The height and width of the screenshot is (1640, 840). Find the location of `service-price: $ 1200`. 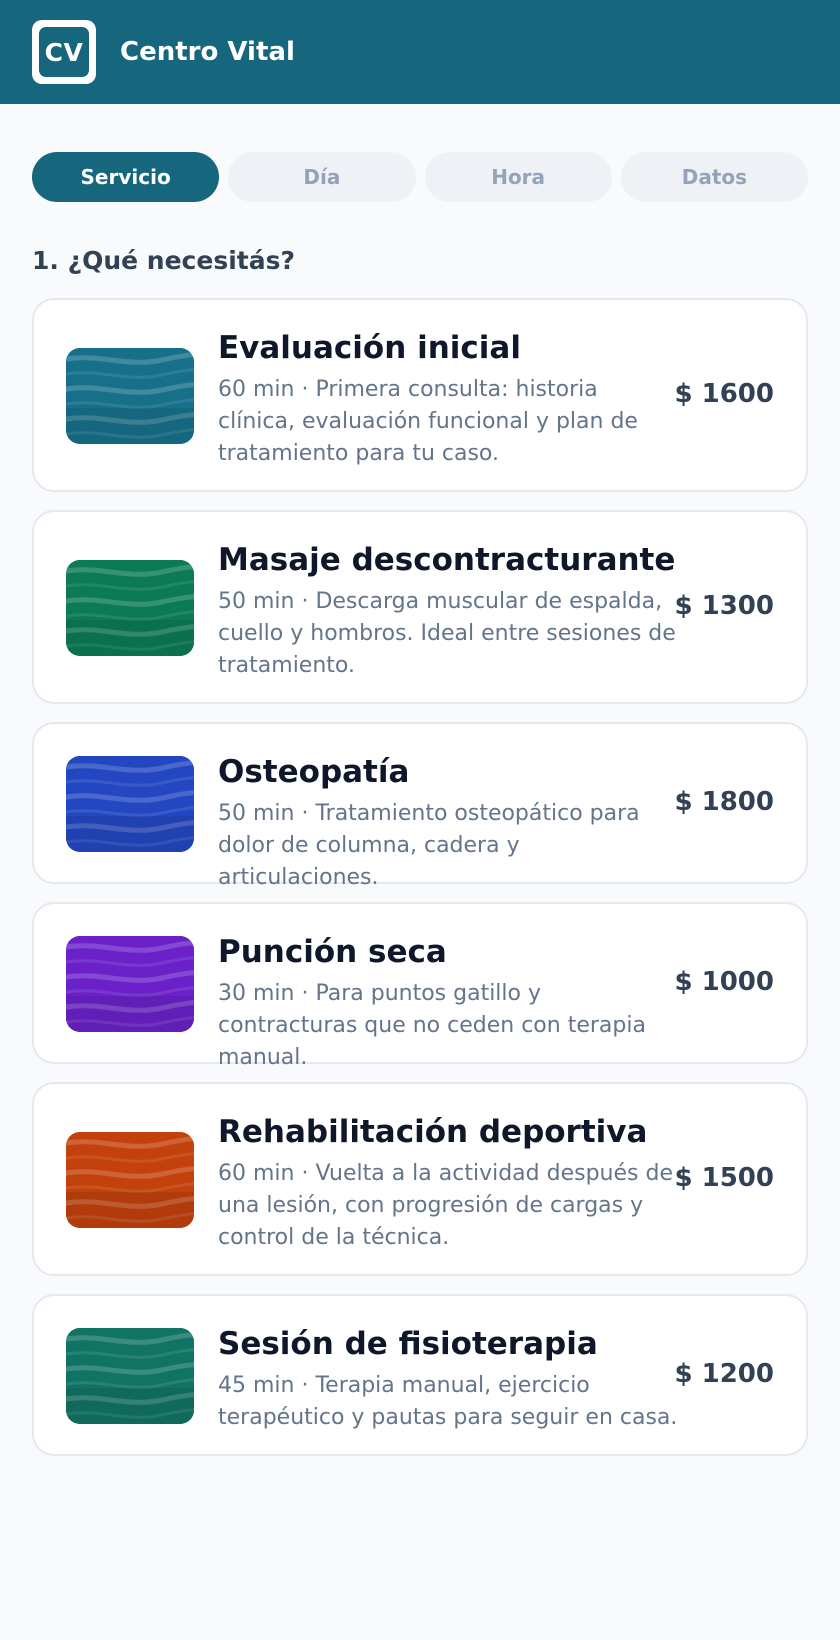

service-price: $ 1200 is located at coordinates (724, 1374).